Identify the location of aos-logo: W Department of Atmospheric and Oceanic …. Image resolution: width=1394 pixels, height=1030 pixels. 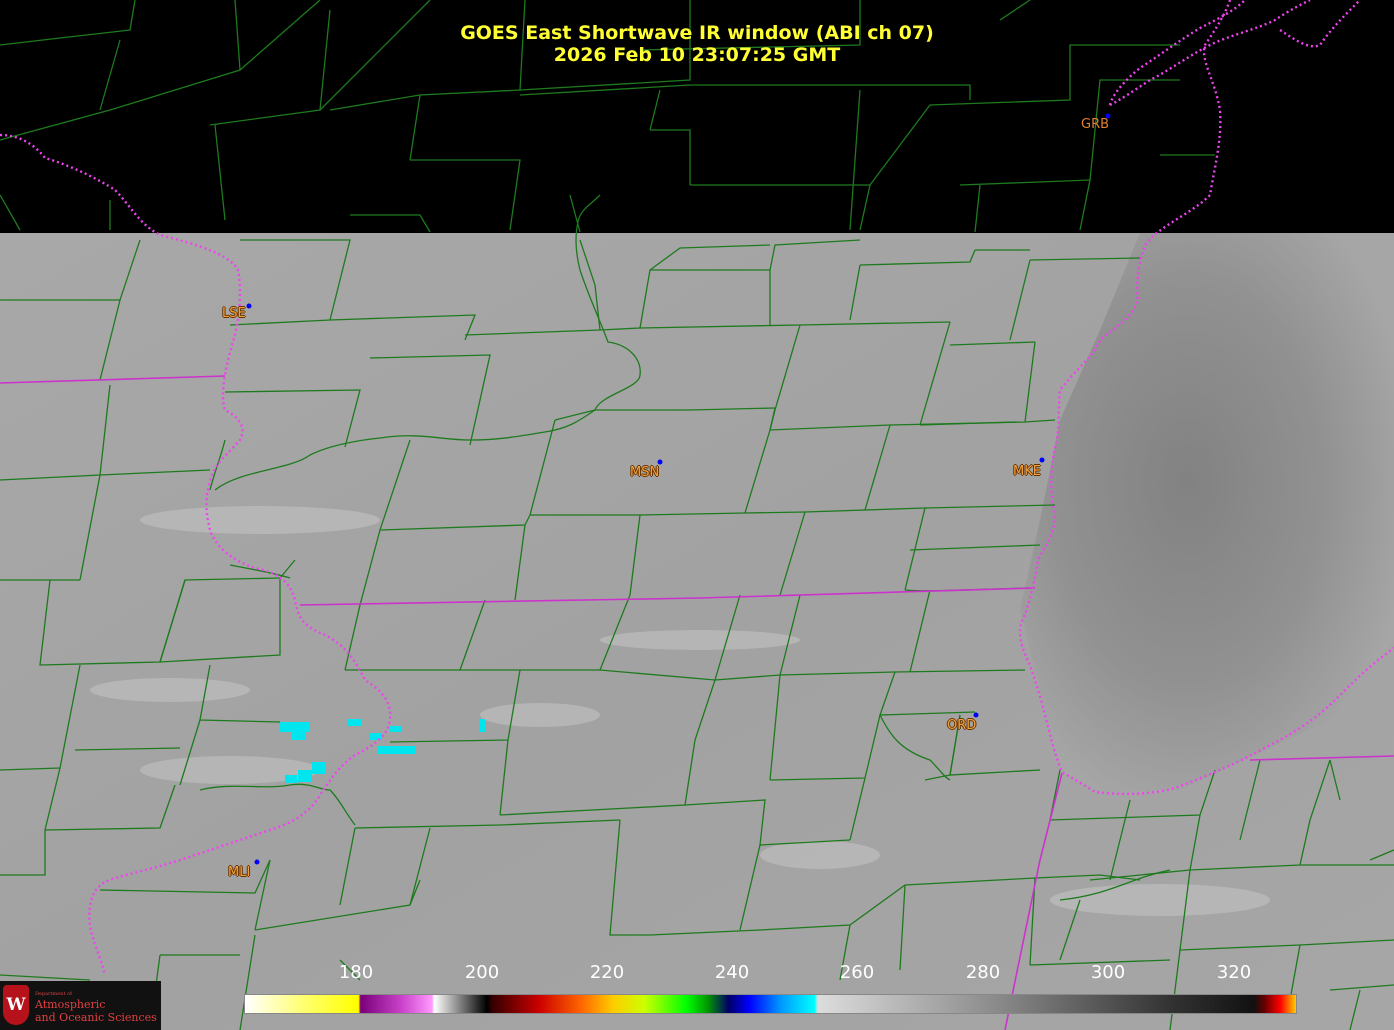
(80, 1005).